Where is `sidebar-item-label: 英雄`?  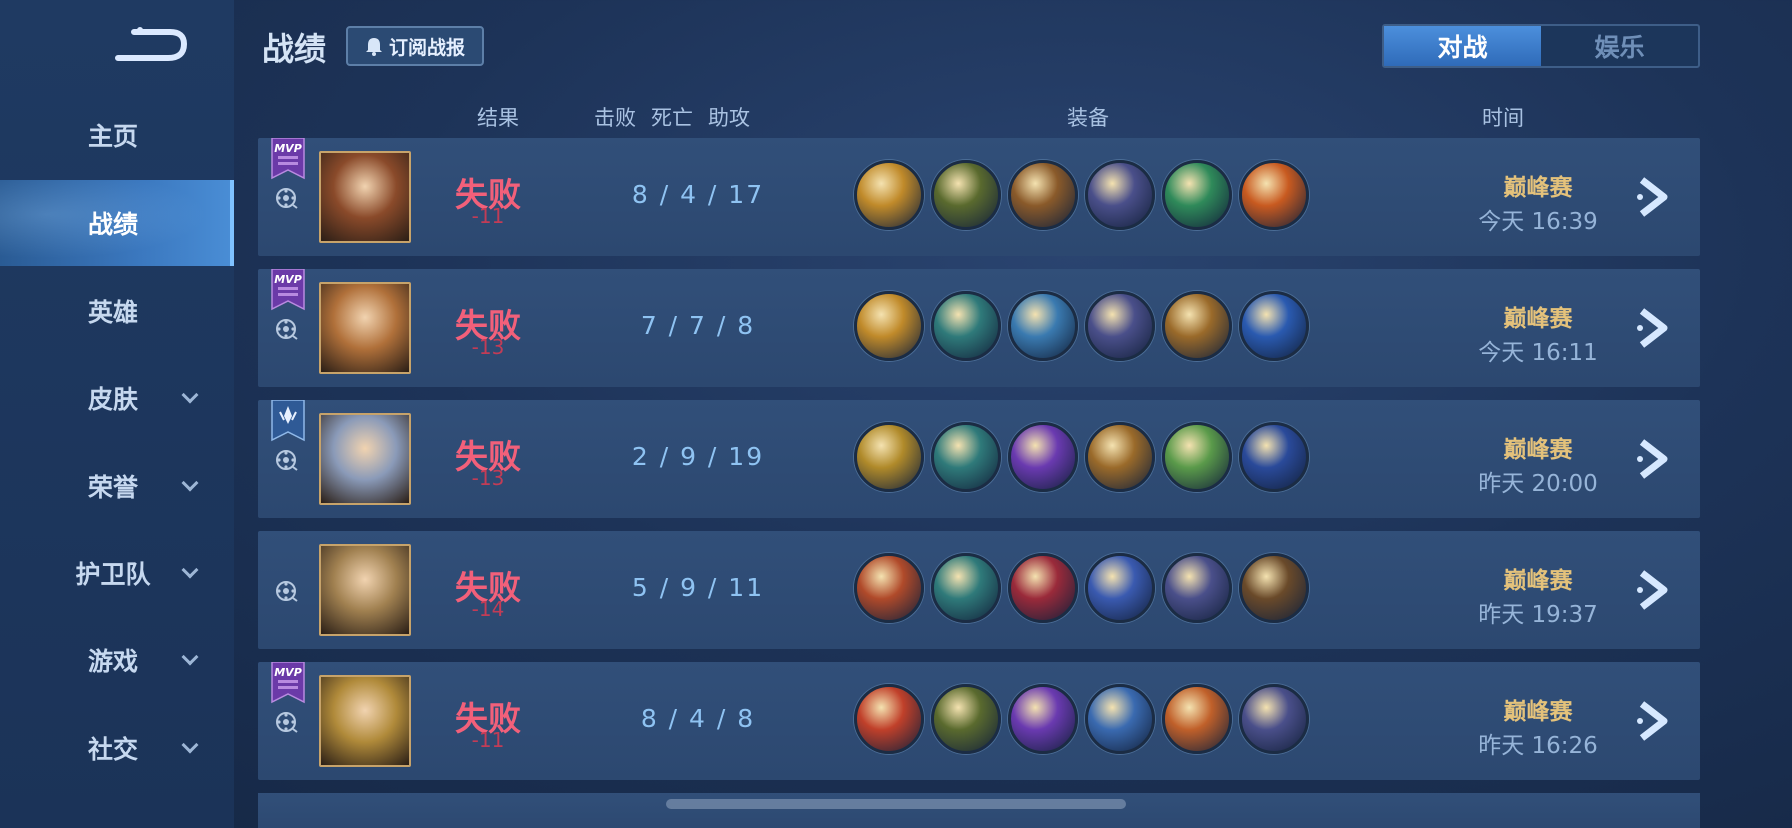 sidebar-item-label: 英雄 is located at coordinates (112, 312).